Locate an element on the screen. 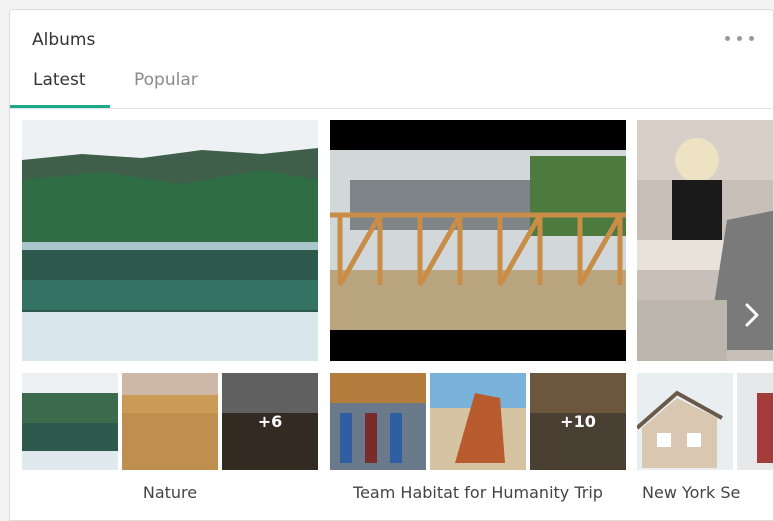  more-photos-count: +6 is located at coordinates (270, 421).